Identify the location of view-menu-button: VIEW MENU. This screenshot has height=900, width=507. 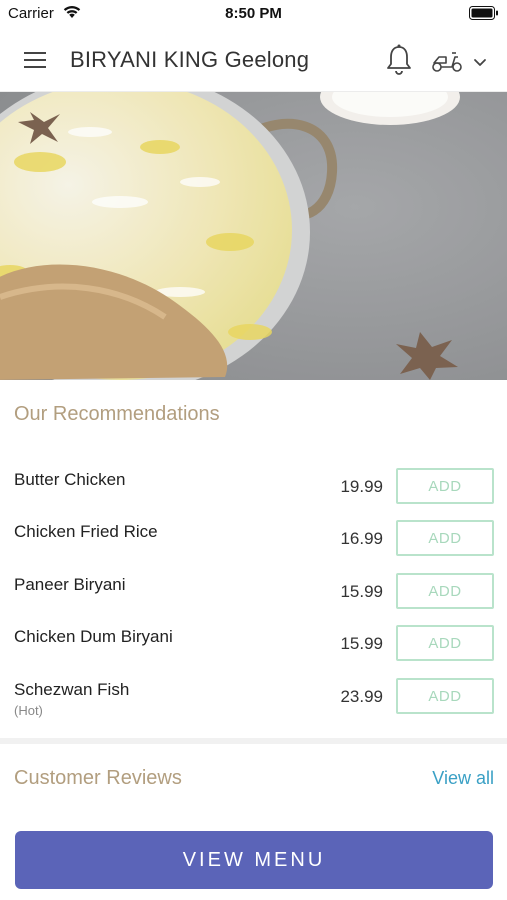
(254, 860).